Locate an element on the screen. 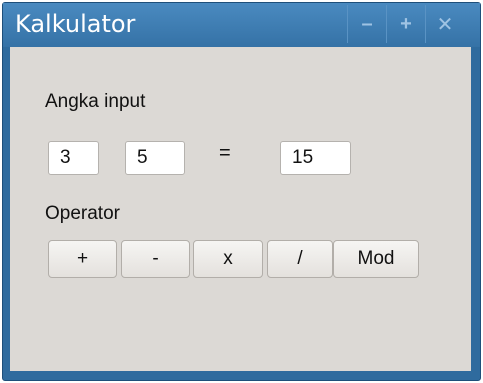 The height and width of the screenshot is (383, 483). maximize-icon: + is located at coordinates (405, 24).